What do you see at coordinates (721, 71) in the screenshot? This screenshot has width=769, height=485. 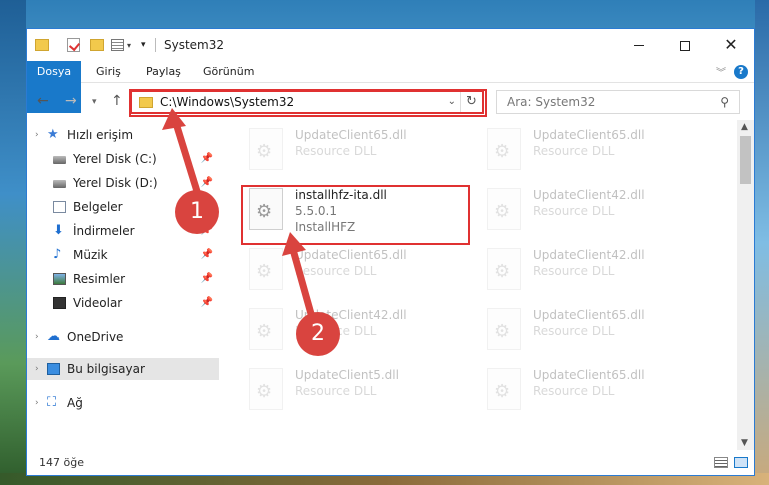 I see `expand-ribbon-icon: ︾` at bounding box center [721, 71].